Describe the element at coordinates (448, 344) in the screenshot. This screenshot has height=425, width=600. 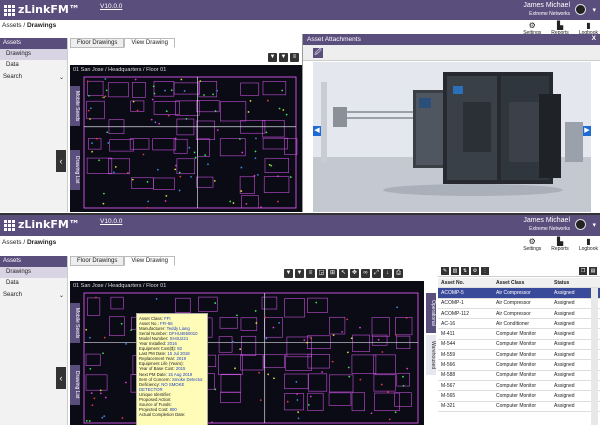
I see `table-cell: M-544` at that location.